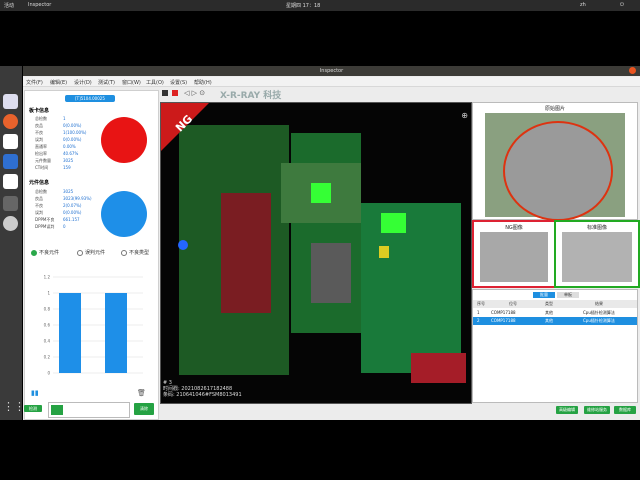 Image resolution: width=640 pixels, height=480 pixels. Describe the element at coordinates (41, 153) in the screenshot. I see `info-key: 检出率` at that location.